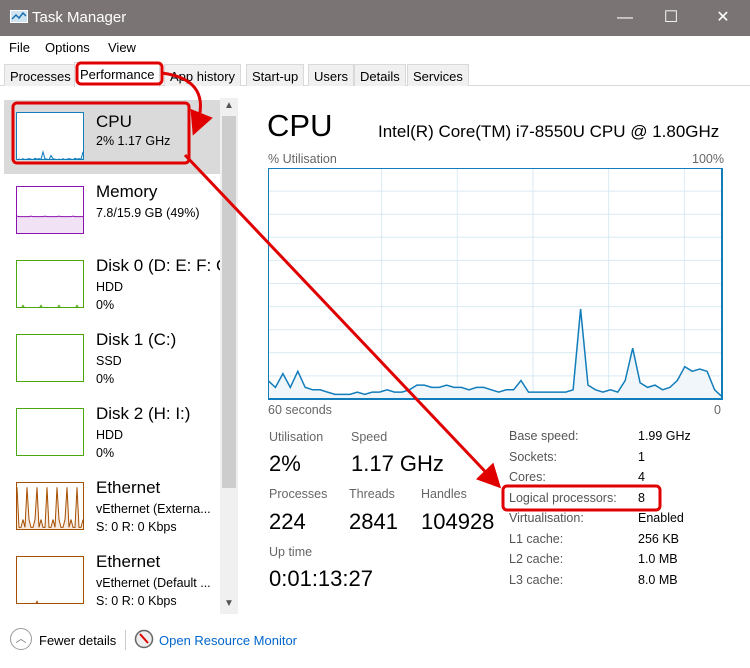  Describe the element at coordinates (331, 75) in the screenshot. I see `tab-users: Users` at that location.